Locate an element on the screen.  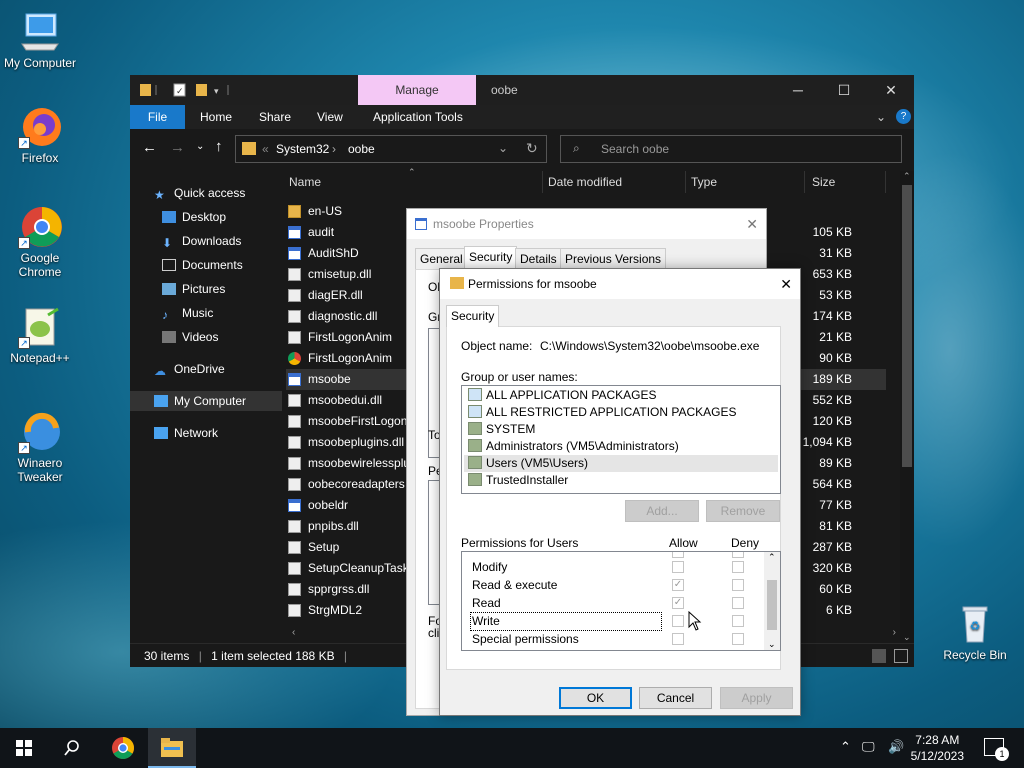
desktop-icon-firefox: ↗ Firefox is located at coordinates (40, 135).